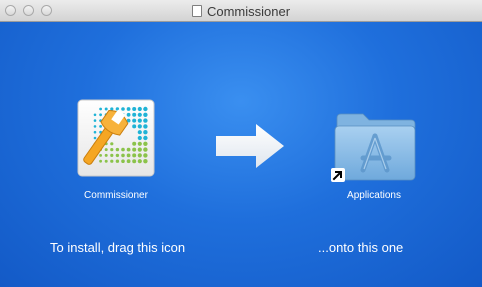  What do you see at coordinates (250, 146) in the screenshot?
I see `drag-arrow-icon` at bounding box center [250, 146].